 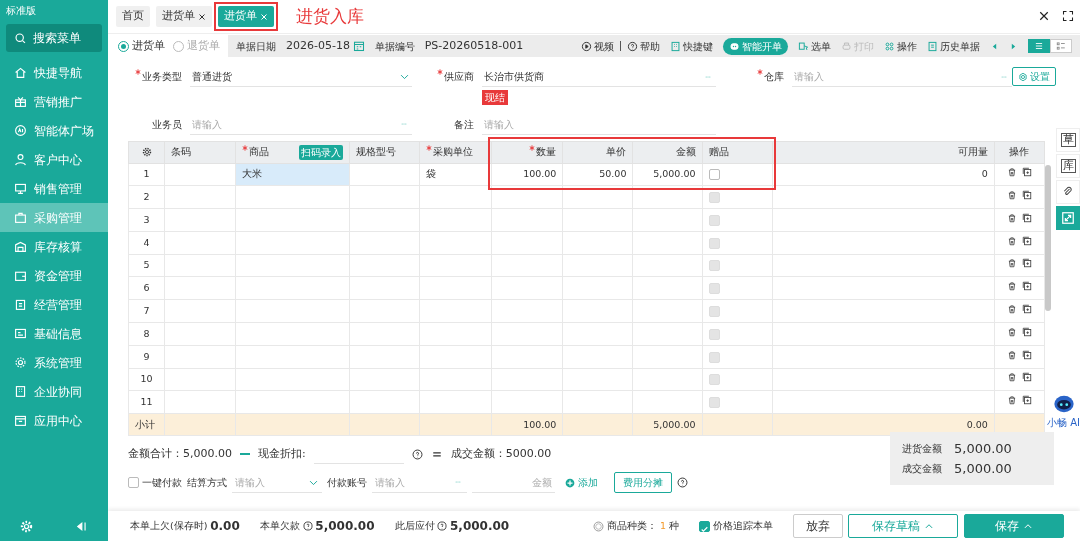 I want to click on sidebar-item: 快捷导航, so click(x=54, y=72).